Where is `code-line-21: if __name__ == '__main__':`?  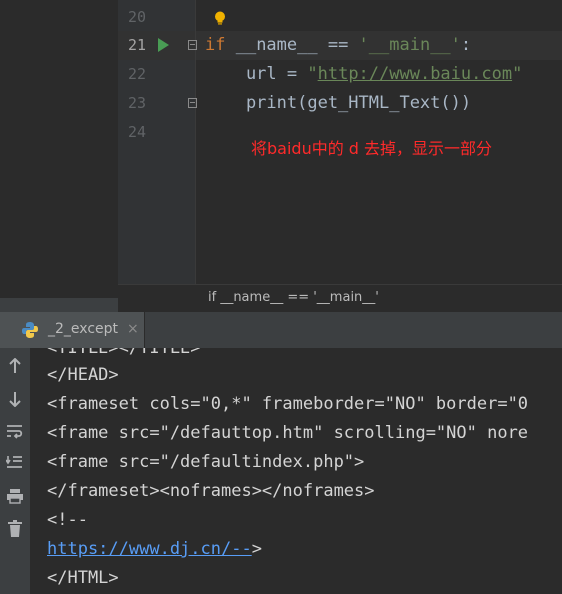 code-line-21: if __name__ == '__main__': is located at coordinates (338, 45).